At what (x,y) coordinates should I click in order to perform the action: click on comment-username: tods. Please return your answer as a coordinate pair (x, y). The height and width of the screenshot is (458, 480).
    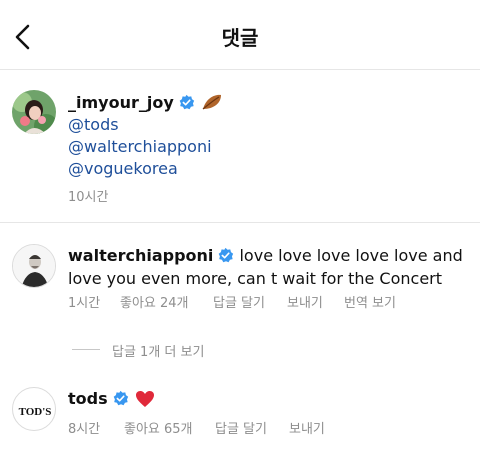
    Looking at the image, I should click on (88, 398).